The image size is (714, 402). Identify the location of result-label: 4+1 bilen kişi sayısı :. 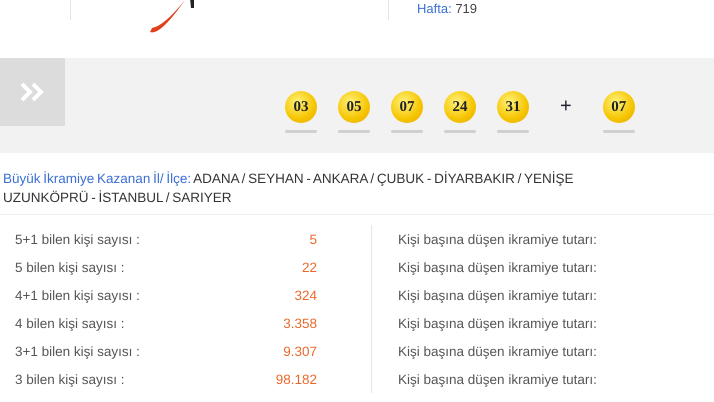
(77, 295).